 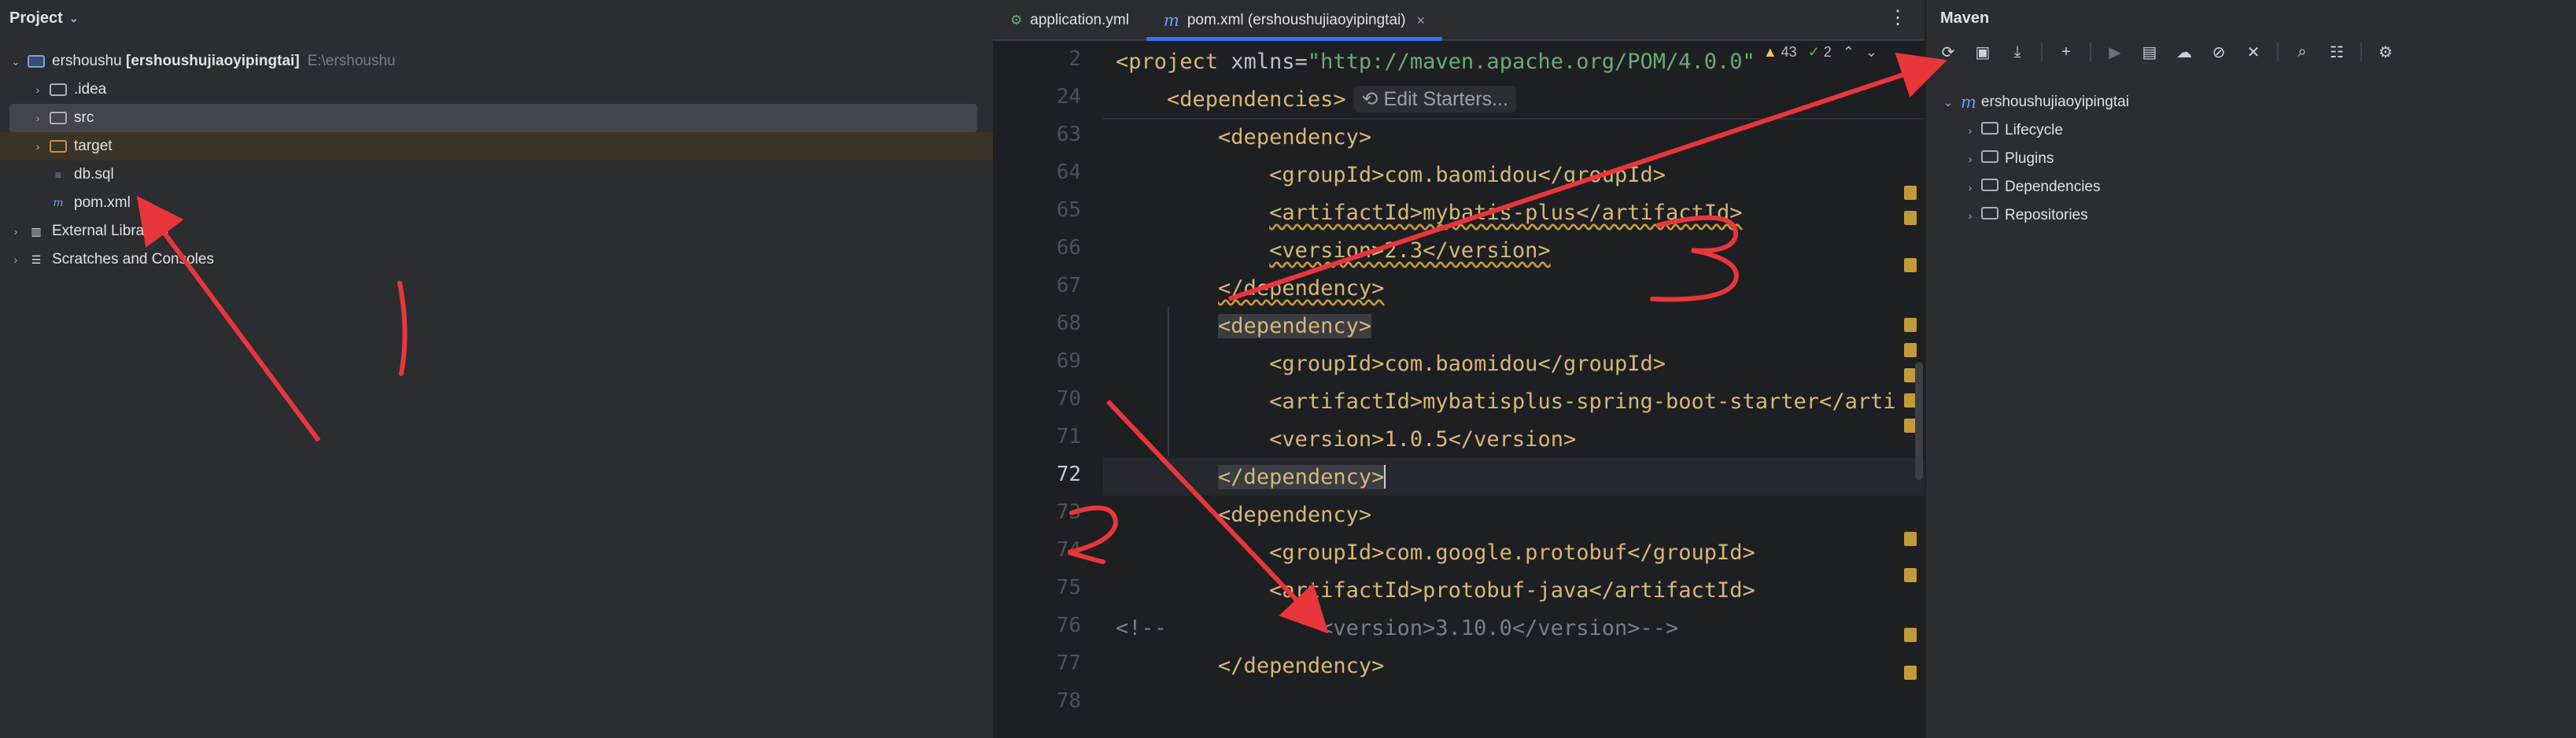 What do you see at coordinates (511, 90) in the screenshot?
I see `tree-item-idea: › .idea` at bounding box center [511, 90].